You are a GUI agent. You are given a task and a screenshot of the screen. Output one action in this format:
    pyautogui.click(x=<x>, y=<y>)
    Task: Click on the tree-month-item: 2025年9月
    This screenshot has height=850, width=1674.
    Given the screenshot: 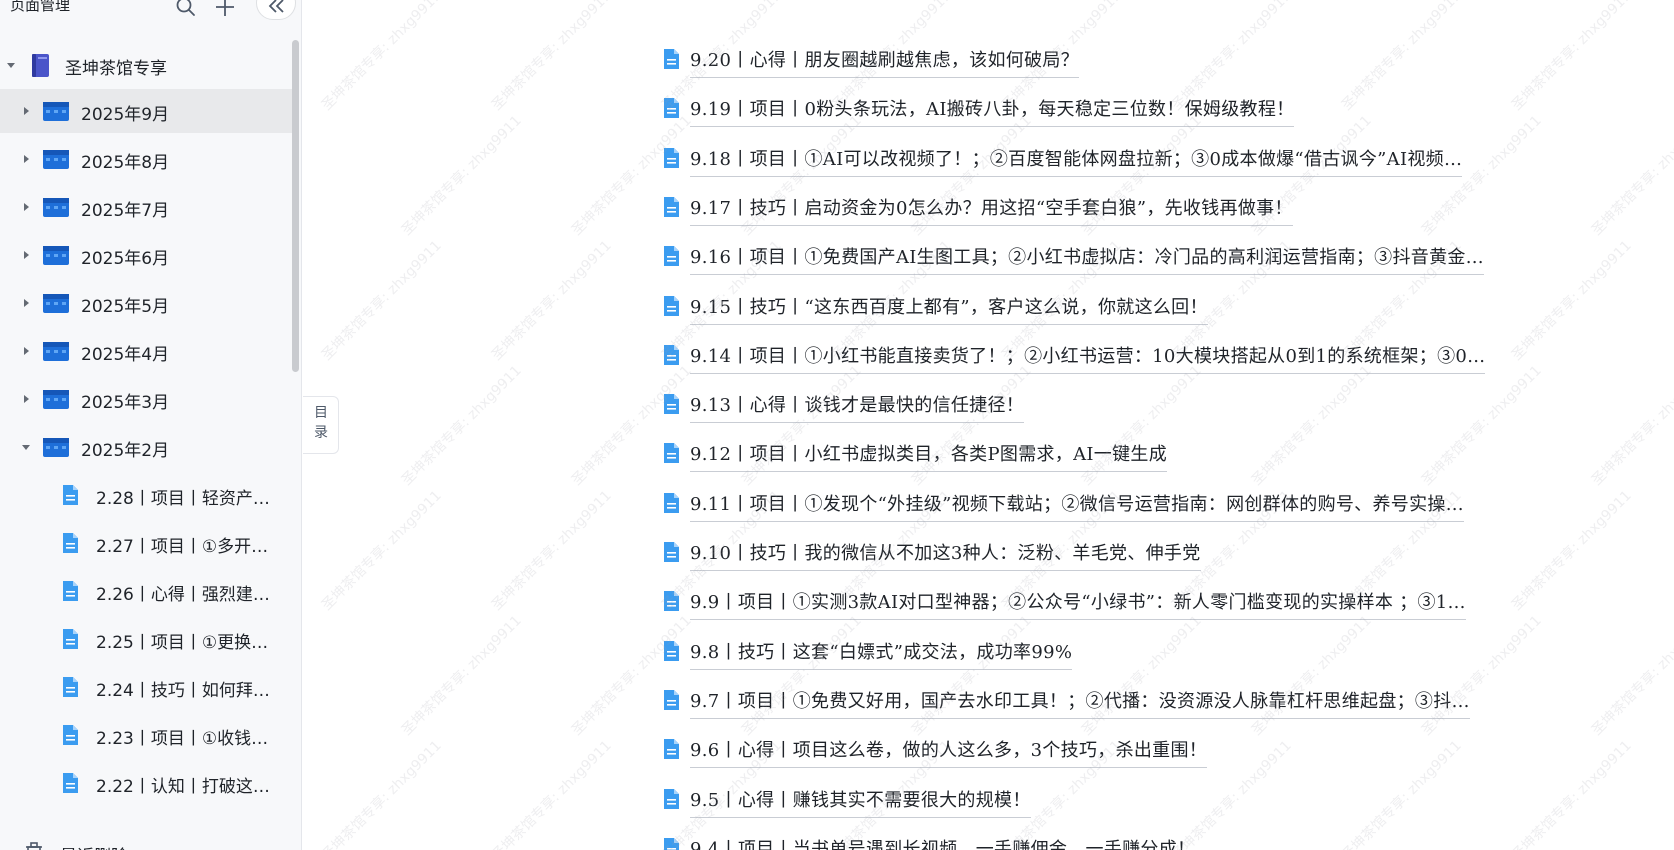 What is the action you would take?
    pyautogui.click(x=146, y=111)
    